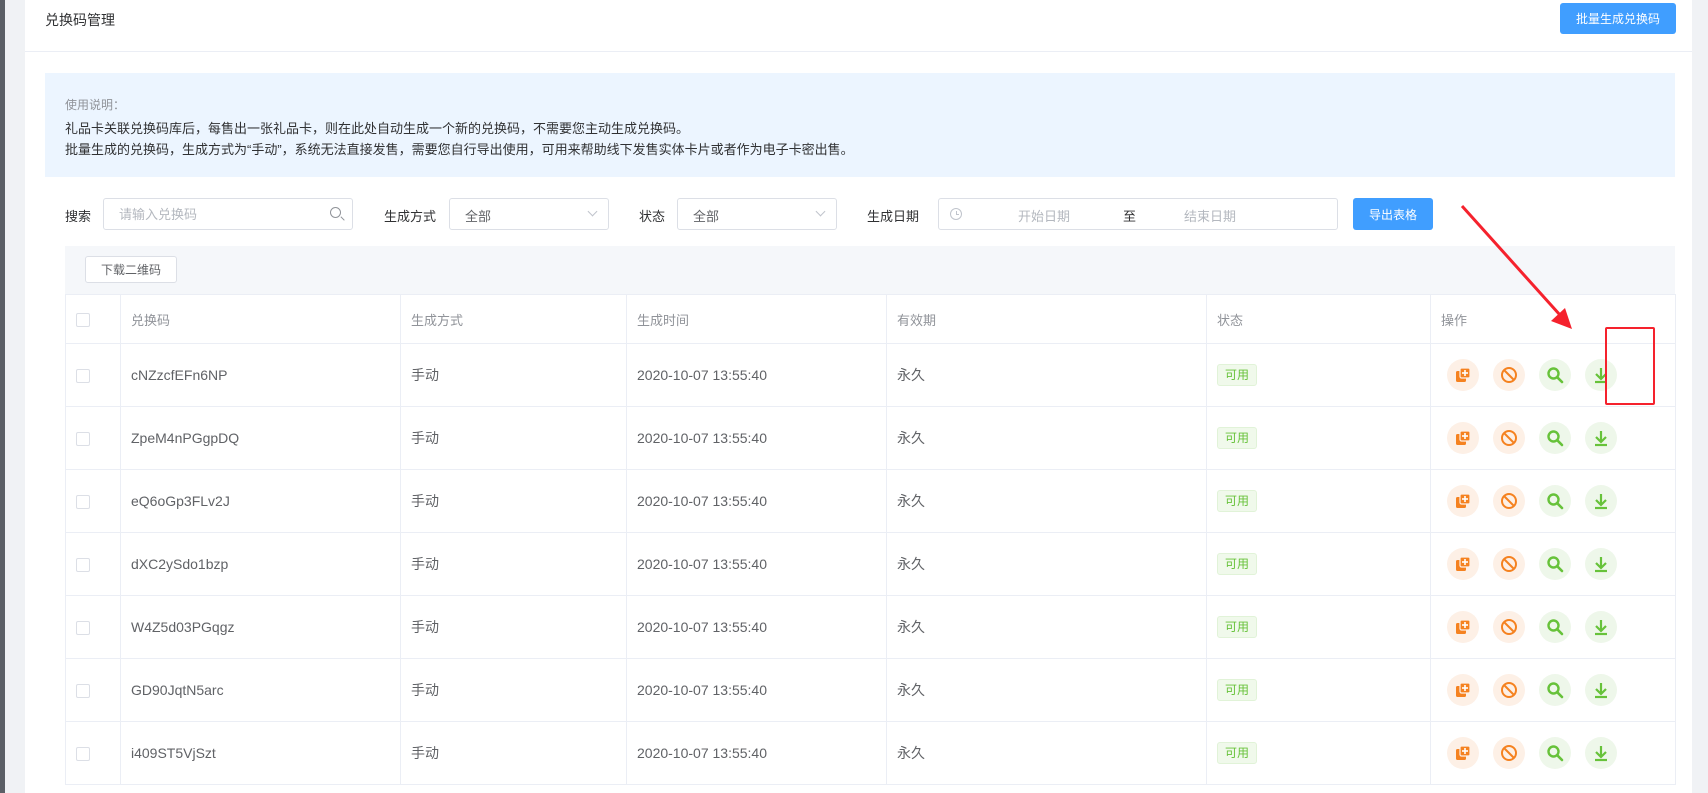 The width and height of the screenshot is (1708, 793). I want to click on date-end-input: 结束日期, so click(1210, 215).